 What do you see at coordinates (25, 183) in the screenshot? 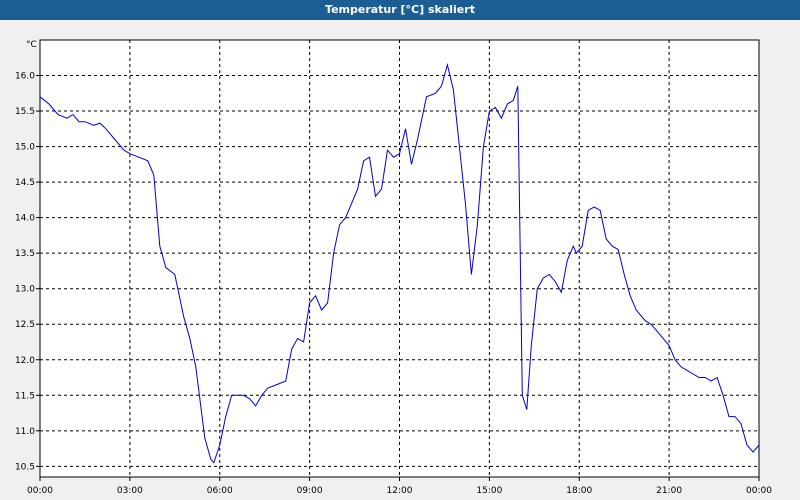
I see `y-tick-label: 14.5` at bounding box center [25, 183].